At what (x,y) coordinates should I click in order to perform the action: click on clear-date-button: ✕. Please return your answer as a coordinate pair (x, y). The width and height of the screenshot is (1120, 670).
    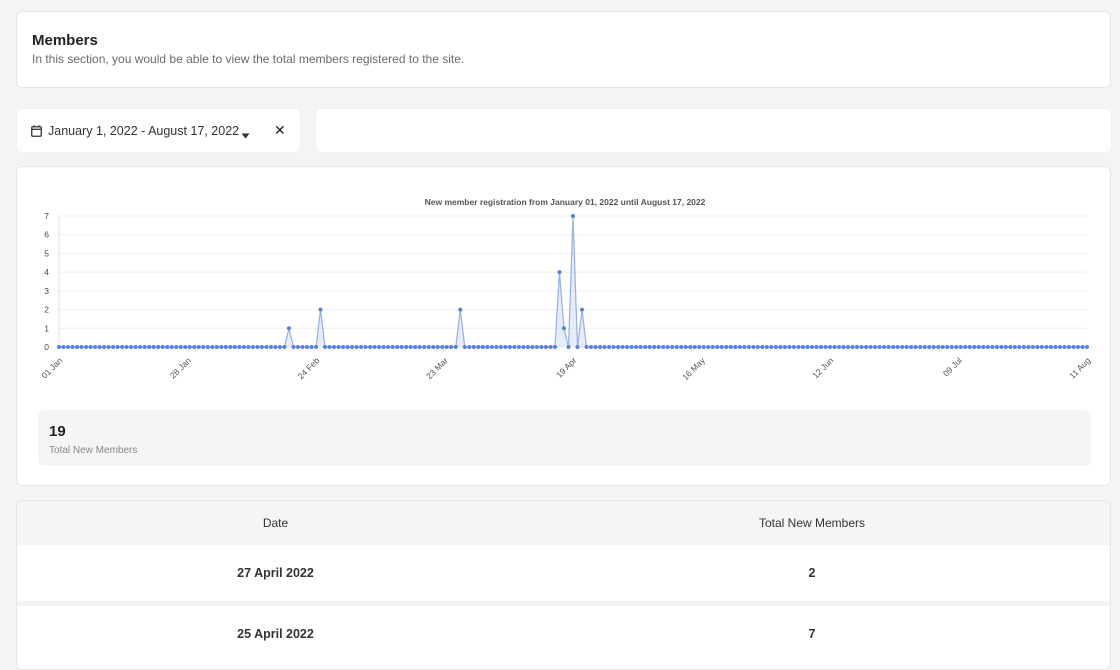
    Looking at the image, I should click on (280, 130).